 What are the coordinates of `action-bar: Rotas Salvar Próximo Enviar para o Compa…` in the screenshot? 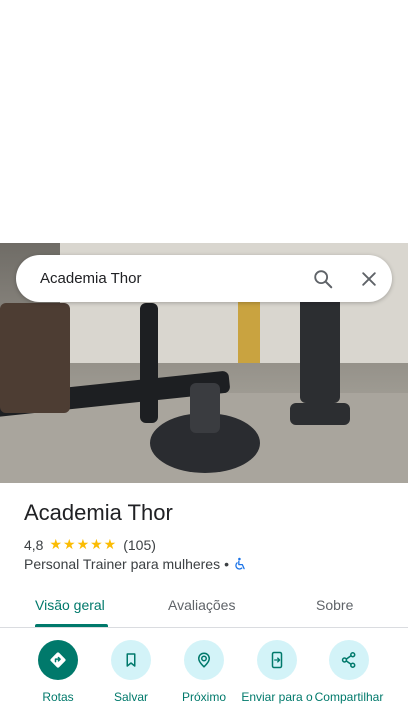 It's located at (204, 683).